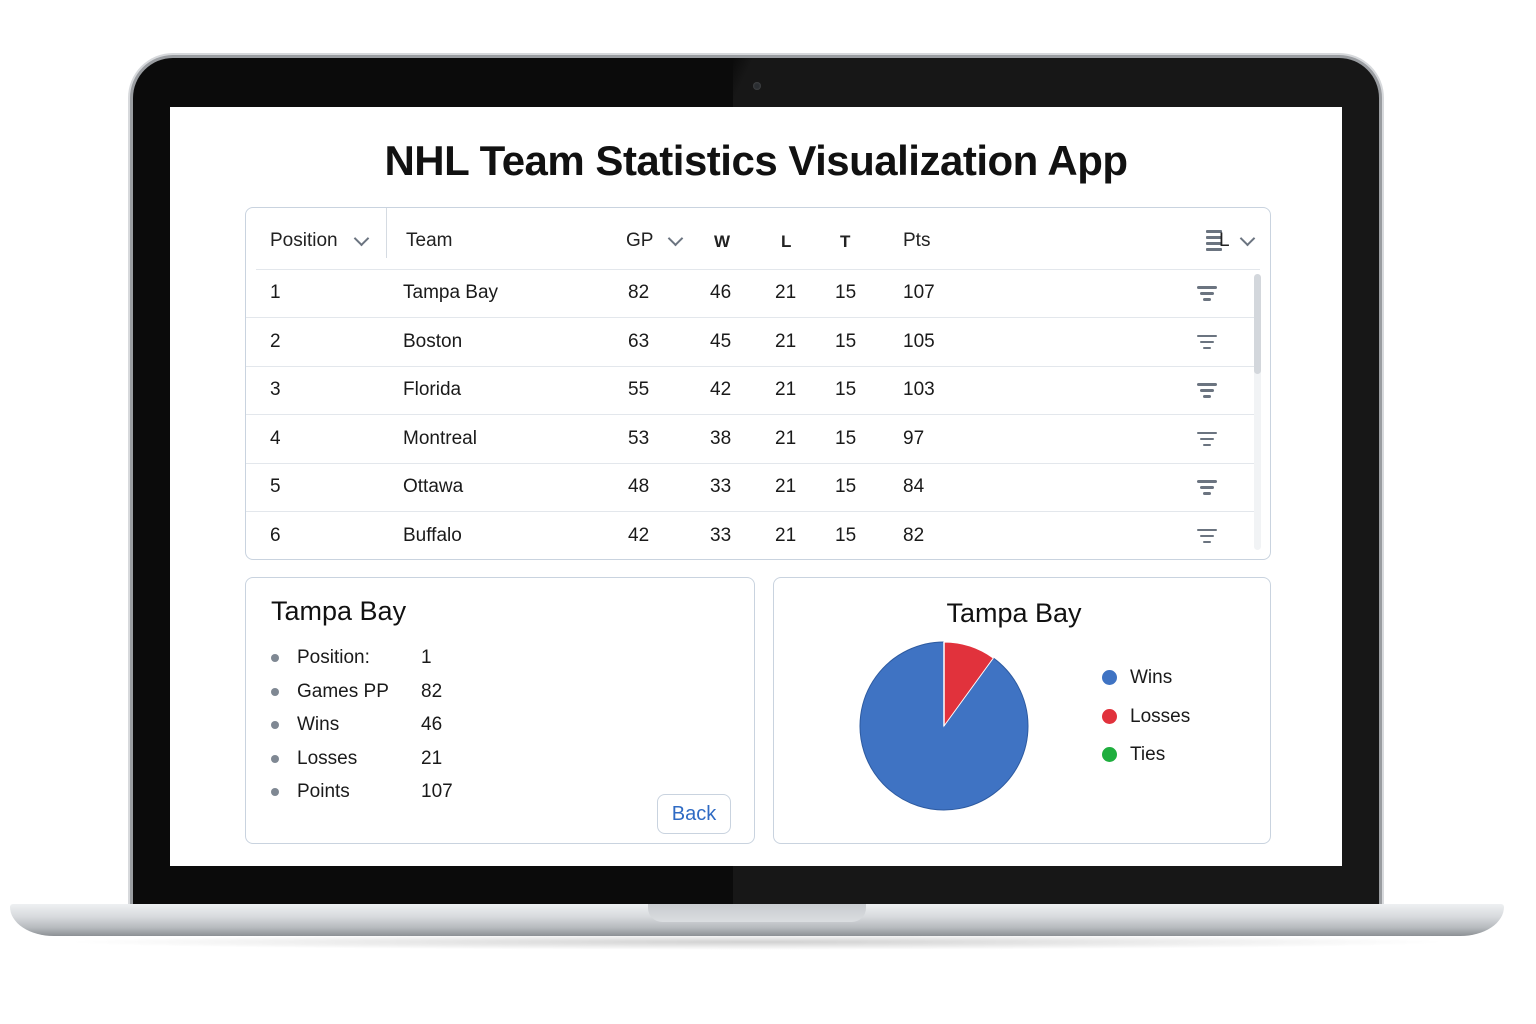  Describe the element at coordinates (343, 691) in the screenshot. I see `detail-label: Games PP` at that location.